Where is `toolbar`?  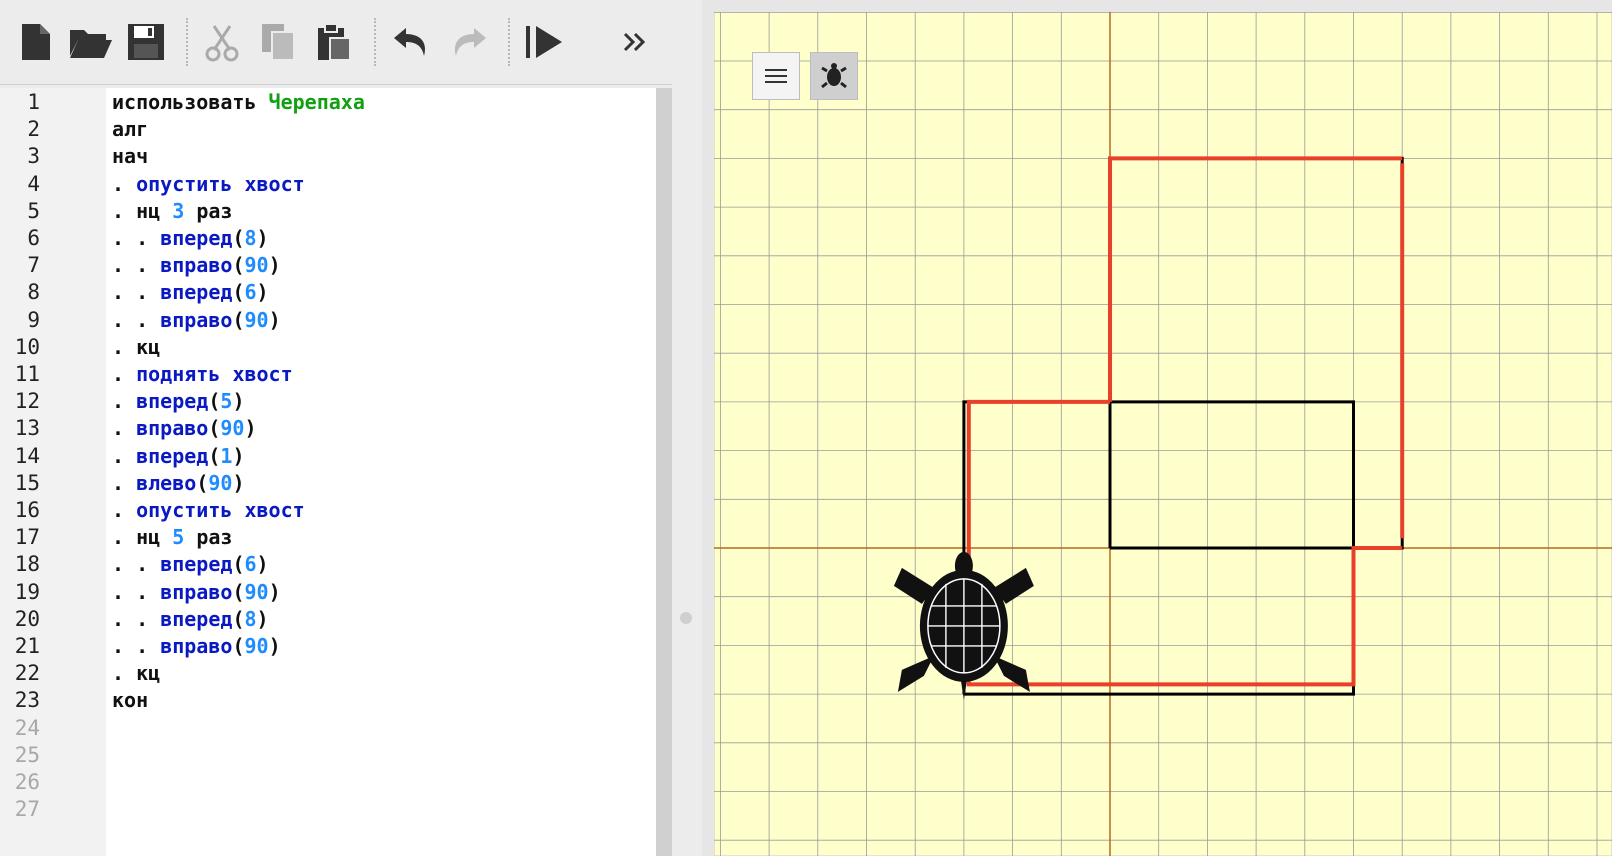
toolbar is located at coordinates (336, 42).